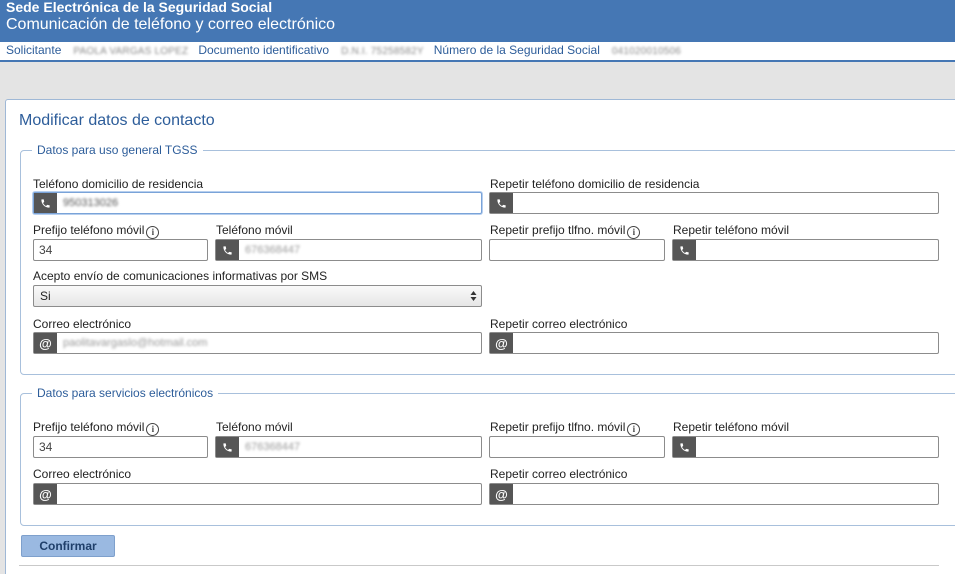  Describe the element at coordinates (117, 150) in the screenshot. I see `general-legend: Datos para uso general TGSS` at that location.